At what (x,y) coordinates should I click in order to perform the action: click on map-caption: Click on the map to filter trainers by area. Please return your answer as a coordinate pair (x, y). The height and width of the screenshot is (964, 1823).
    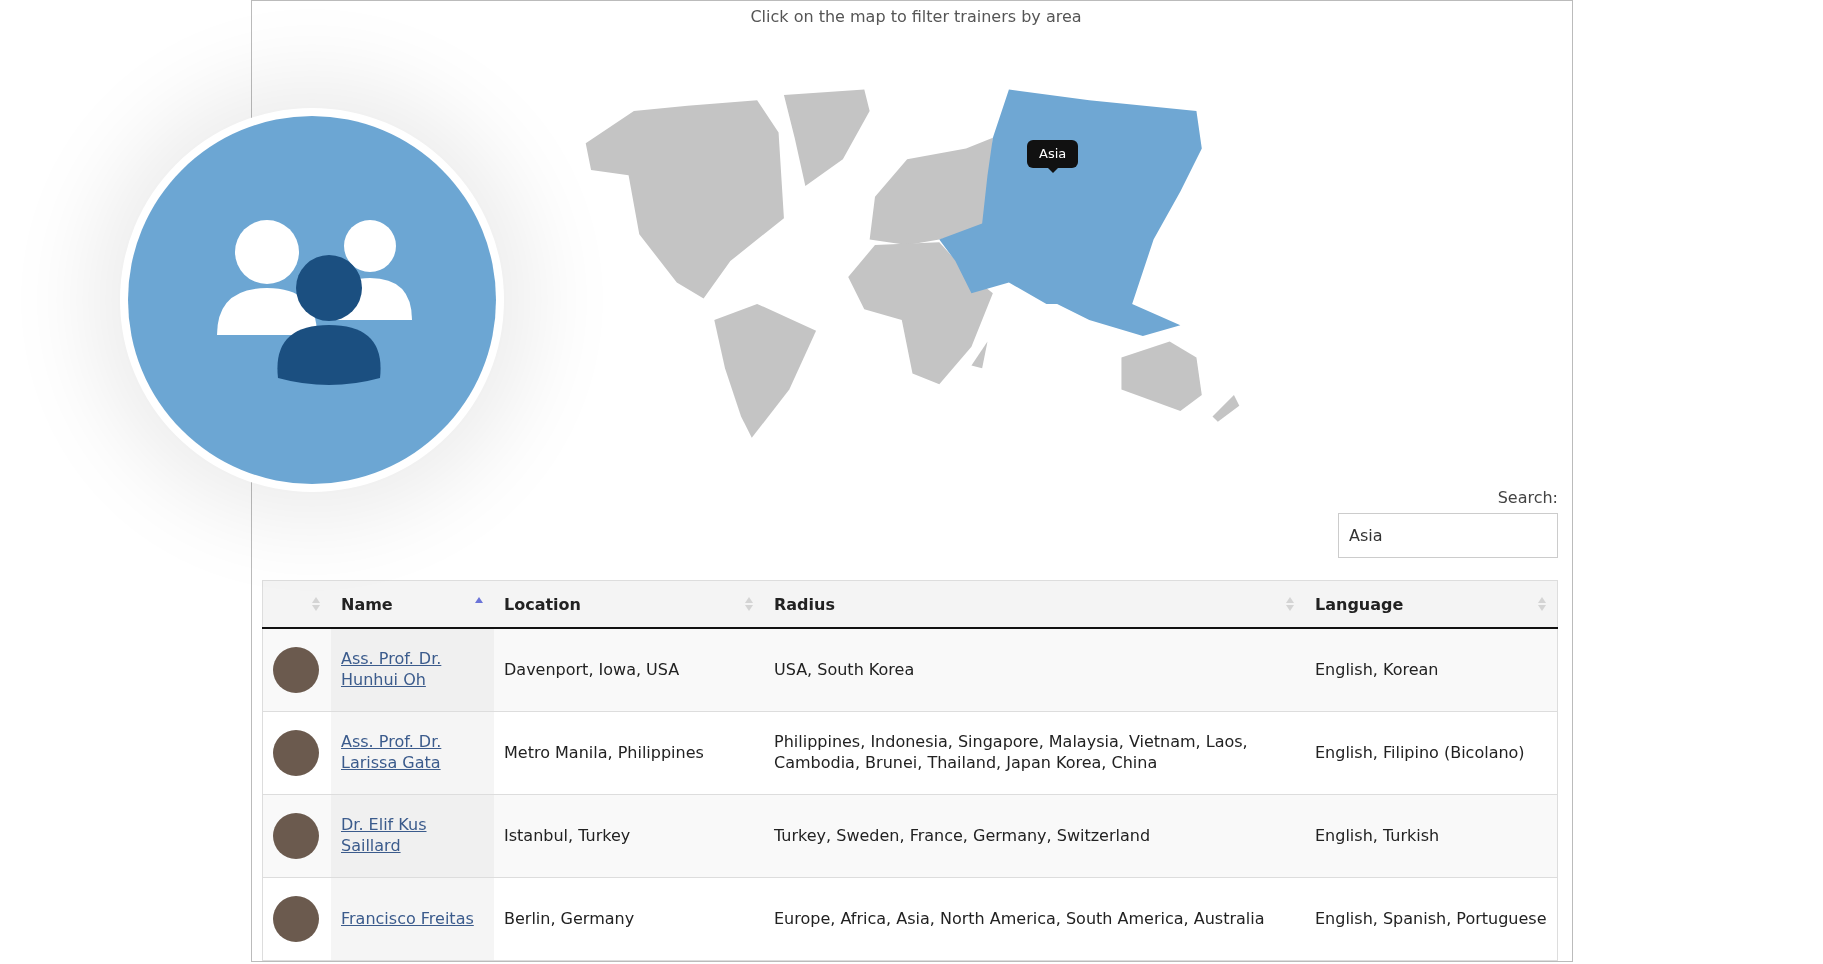
    Looking at the image, I should click on (916, 16).